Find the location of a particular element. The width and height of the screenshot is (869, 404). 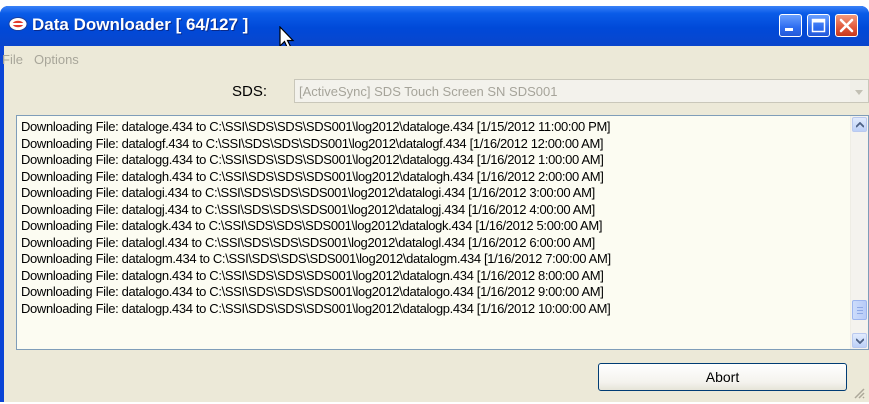

maximize-icon is located at coordinates (818, 25).